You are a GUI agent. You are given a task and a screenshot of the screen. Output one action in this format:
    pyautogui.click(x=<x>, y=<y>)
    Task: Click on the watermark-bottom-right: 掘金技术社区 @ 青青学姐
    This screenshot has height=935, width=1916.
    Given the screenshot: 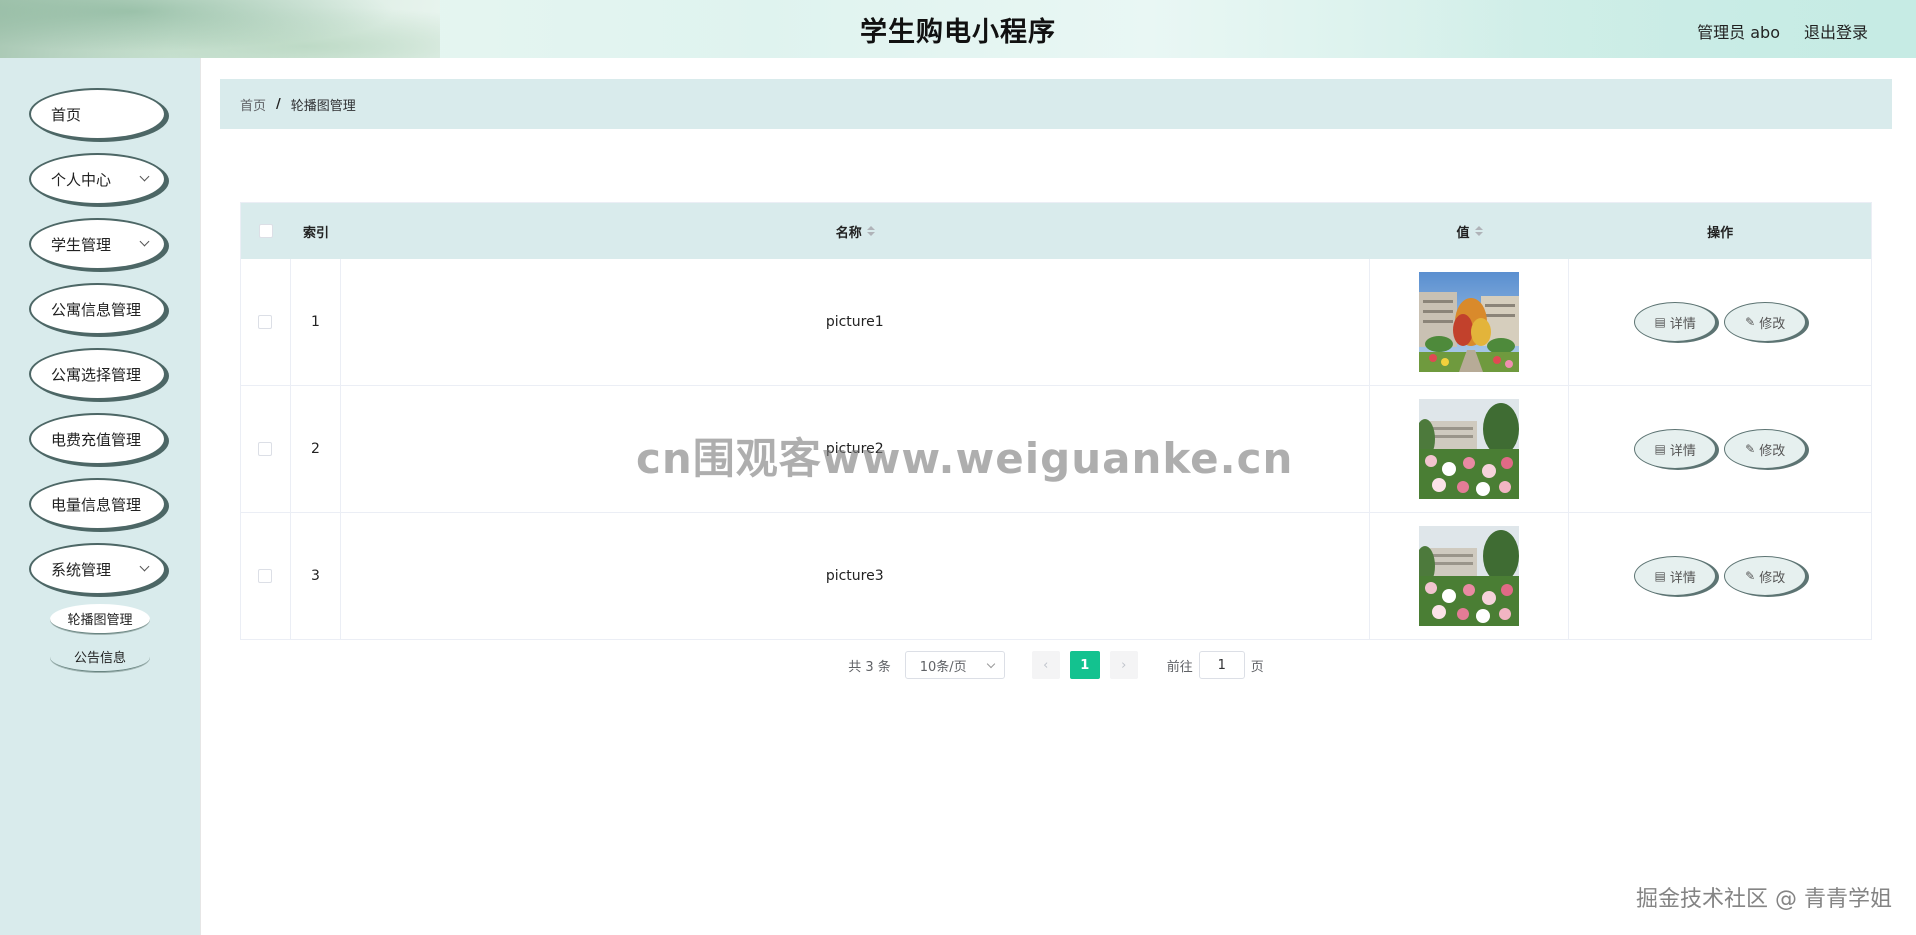 What is the action you would take?
    pyautogui.click(x=1764, y=899)
    